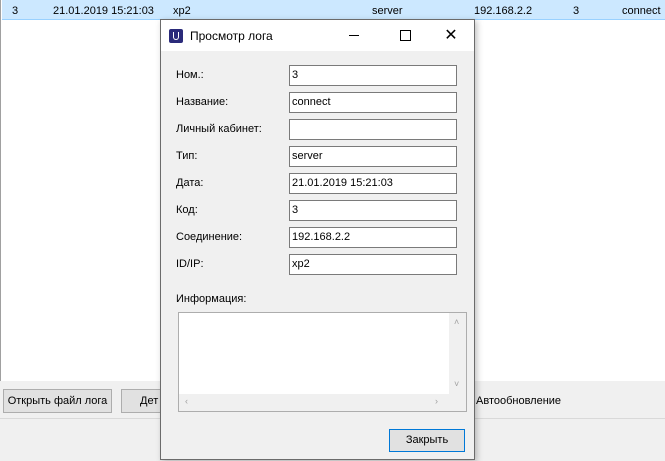 Image resolution: width=665 pixels, height=461 pixels. What do you see at coordinates (103, 11) in the screenshot?
I see `cell-date: 21.01.2019 15:21:03` at bounding box center [103, 11].